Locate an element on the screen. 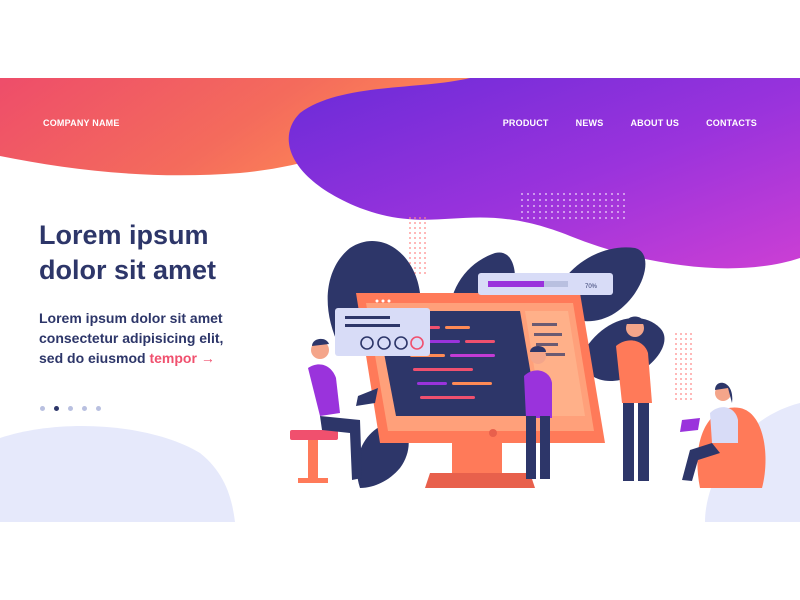  tempor-link: tempor → is located at coordinates (181, 358).